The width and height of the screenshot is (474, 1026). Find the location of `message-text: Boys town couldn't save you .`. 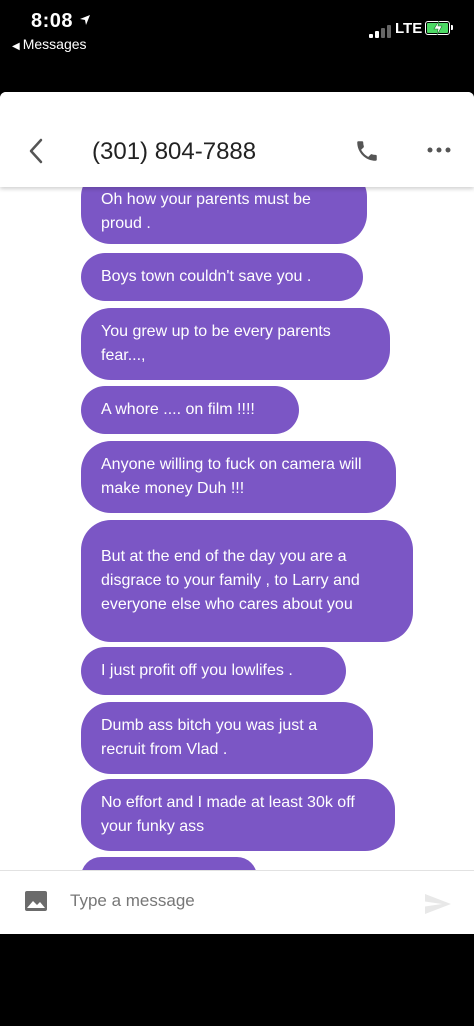

message-text: Boys town couldn't save you . is located at coordinates (206, 276).